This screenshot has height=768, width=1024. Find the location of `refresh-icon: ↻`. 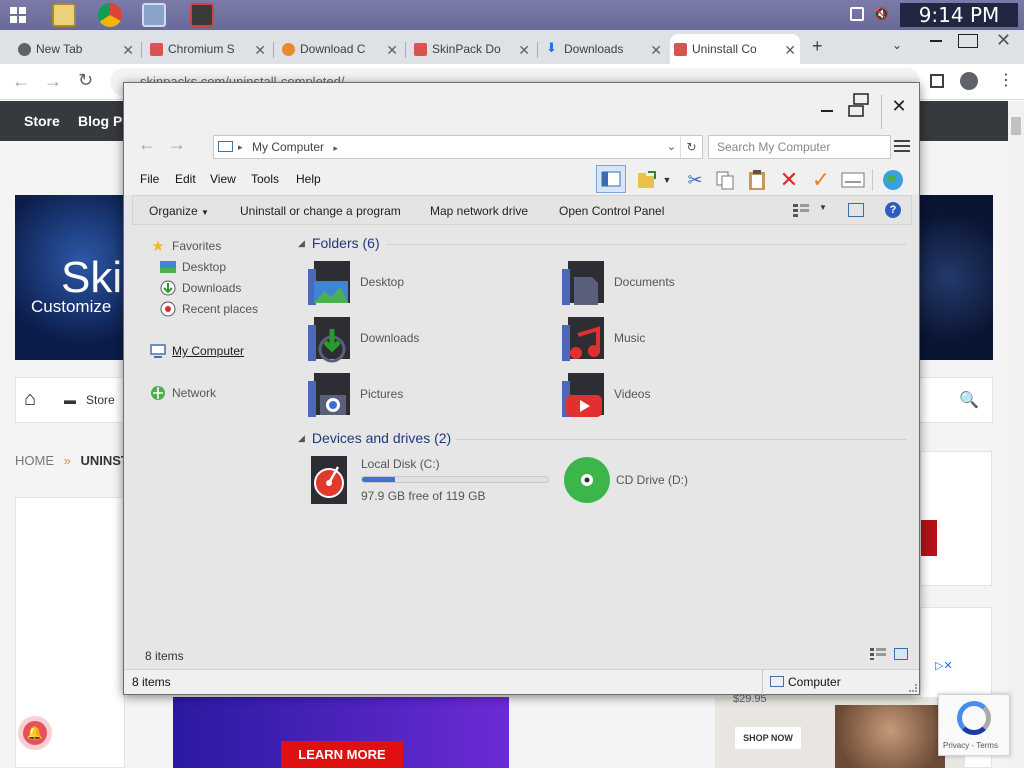

refresh-icon: ↻ is located at coordinates (691, 147).